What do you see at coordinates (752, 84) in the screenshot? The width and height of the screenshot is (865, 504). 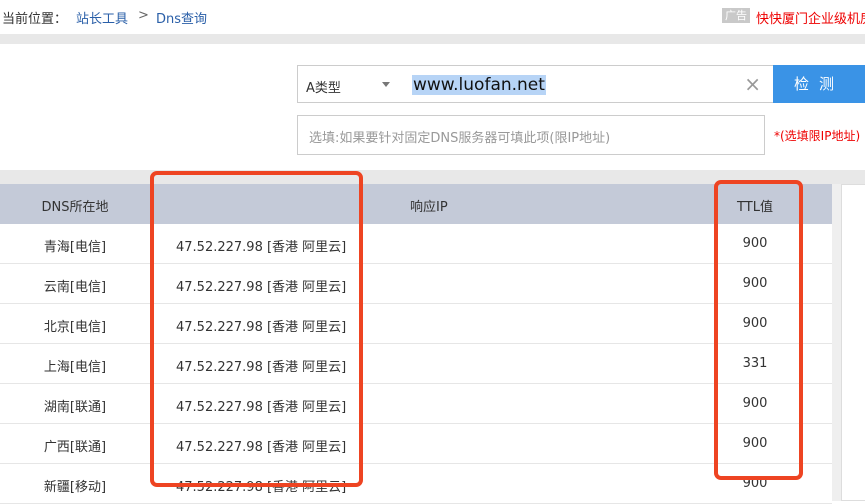 I see `clear-icon: ×` at bounding box center [752, 84].